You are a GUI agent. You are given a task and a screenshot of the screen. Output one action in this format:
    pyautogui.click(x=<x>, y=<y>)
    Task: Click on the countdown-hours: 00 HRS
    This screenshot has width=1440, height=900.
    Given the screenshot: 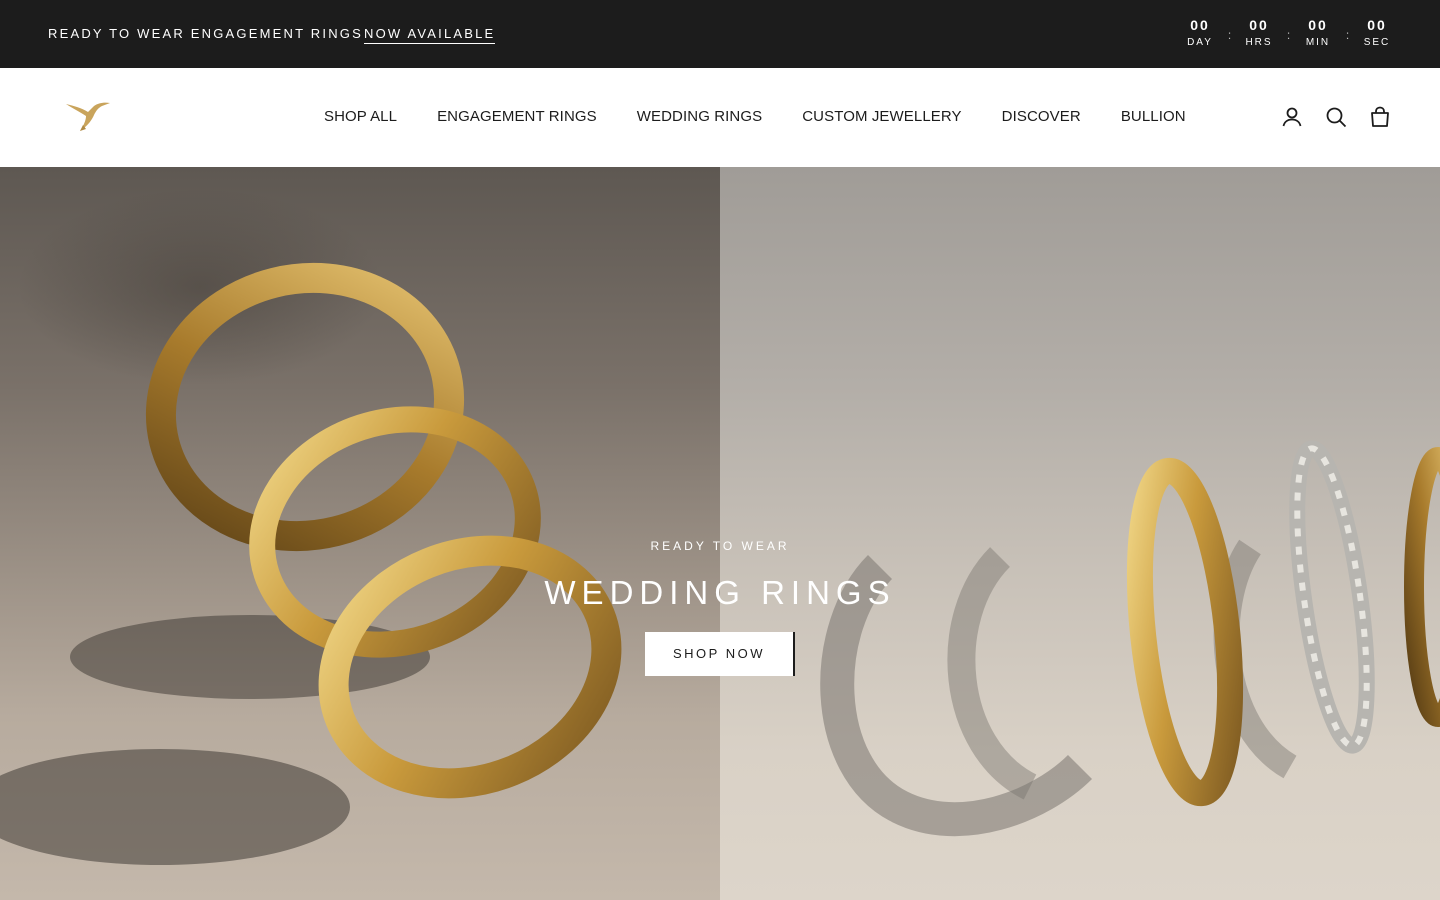 What is the action you would take?
    pyautogui.click(x=1259, y=34)
    